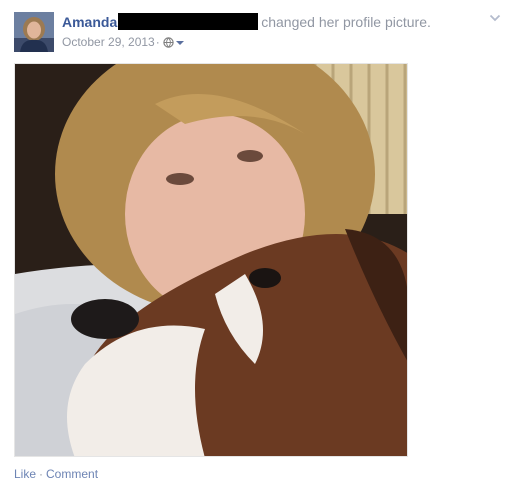 This screenshot has width=509, height=490. I want to click on redacted-surname, so click(188, 21).